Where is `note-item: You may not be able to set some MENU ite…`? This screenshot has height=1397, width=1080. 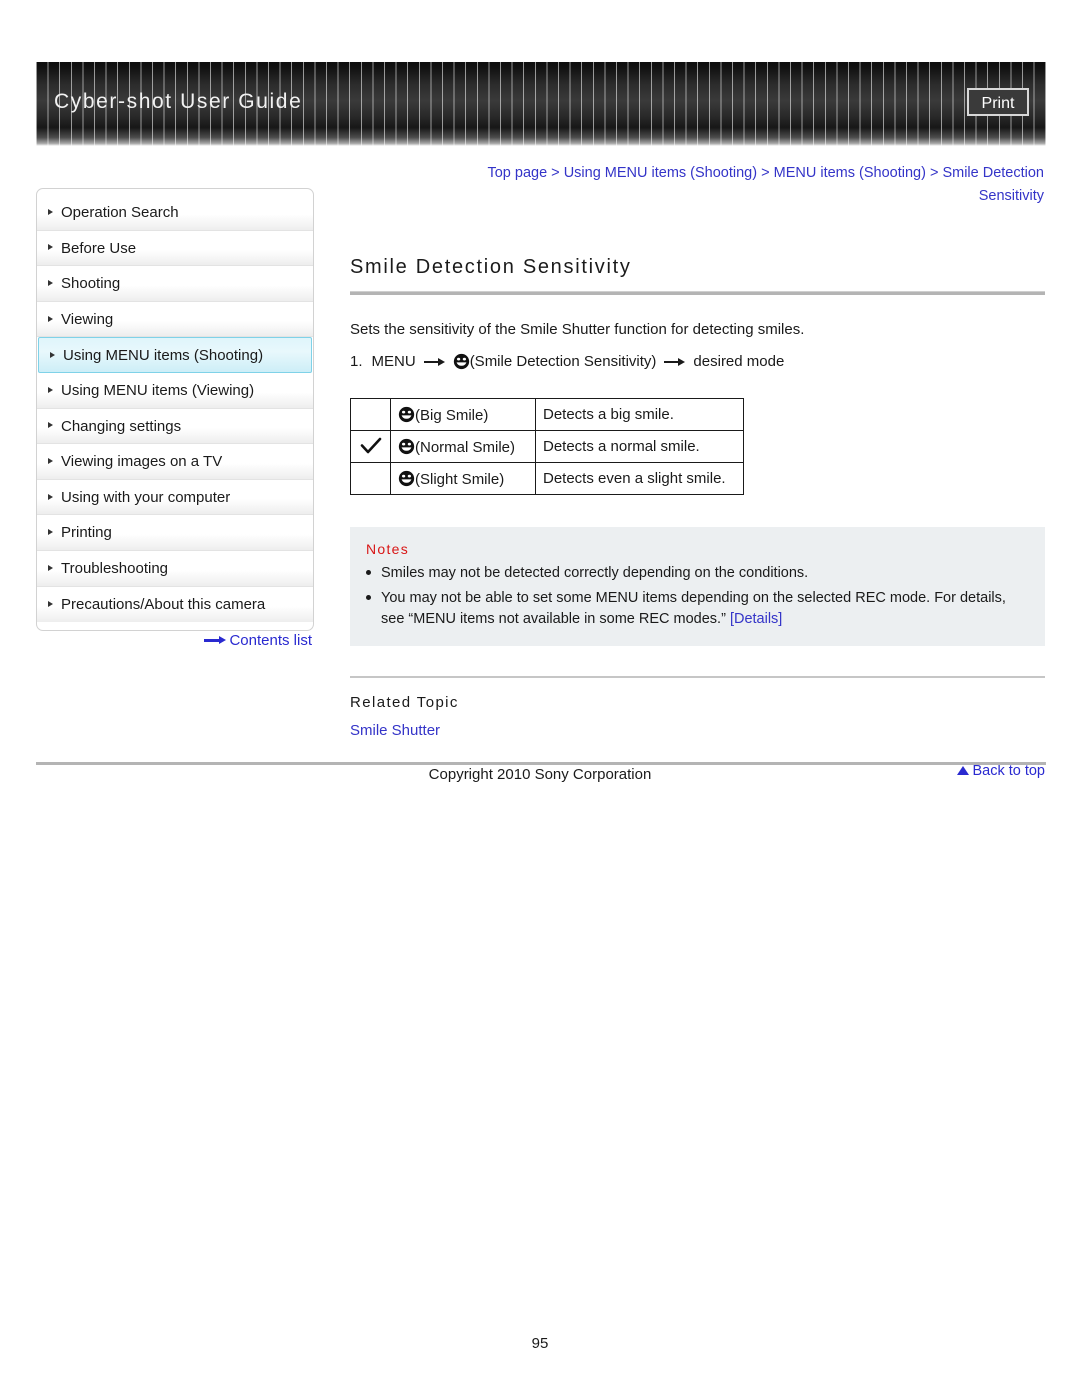
note-item: You may not be able to set some MENU ite… is located at coordinates (697, 609).